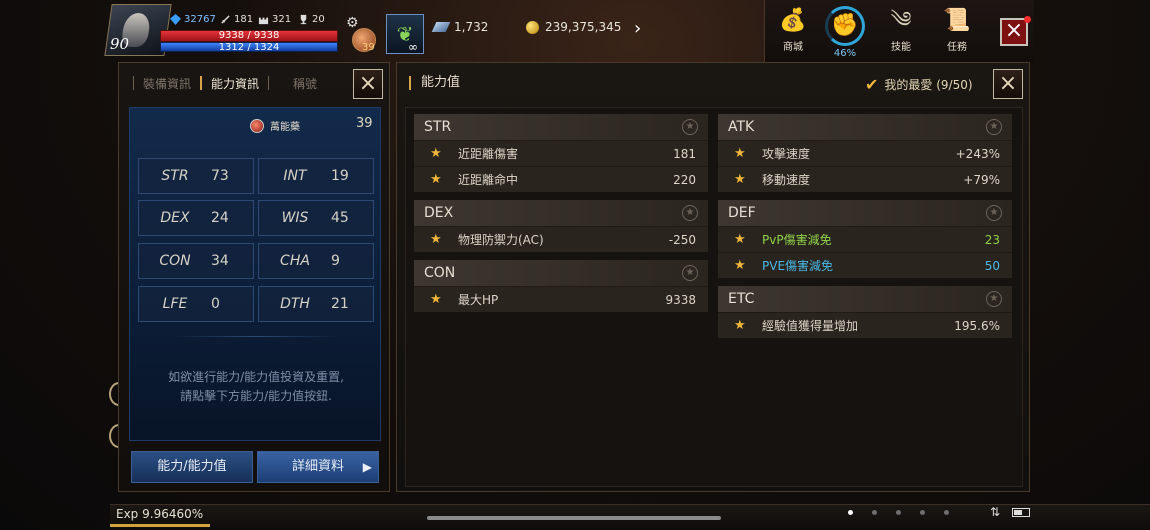 This screenshot has width=1150, height=530. I want to click on castle-value: 321, so click(282, 19).